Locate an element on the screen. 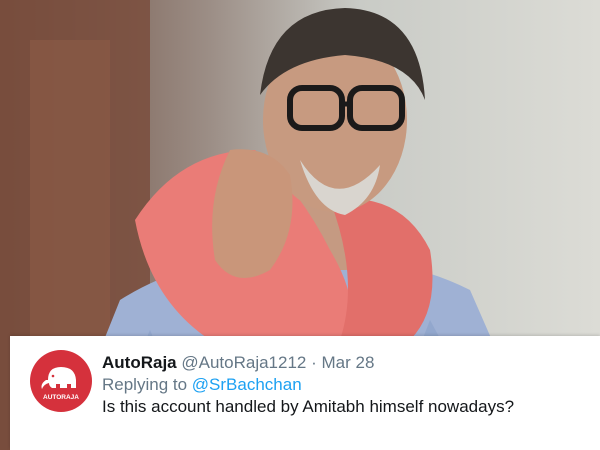 The width and height of the screenshot is (600, 450). replying-to-line: Replying to @SrBachchan is located at coordinates (348, 385).